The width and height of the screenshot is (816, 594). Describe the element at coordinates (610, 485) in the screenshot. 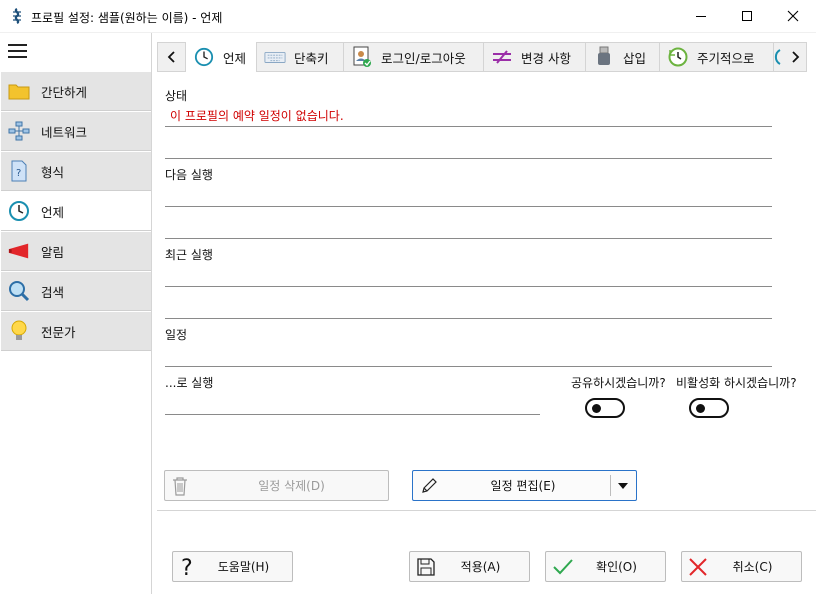

I see `split-divider` at that location.